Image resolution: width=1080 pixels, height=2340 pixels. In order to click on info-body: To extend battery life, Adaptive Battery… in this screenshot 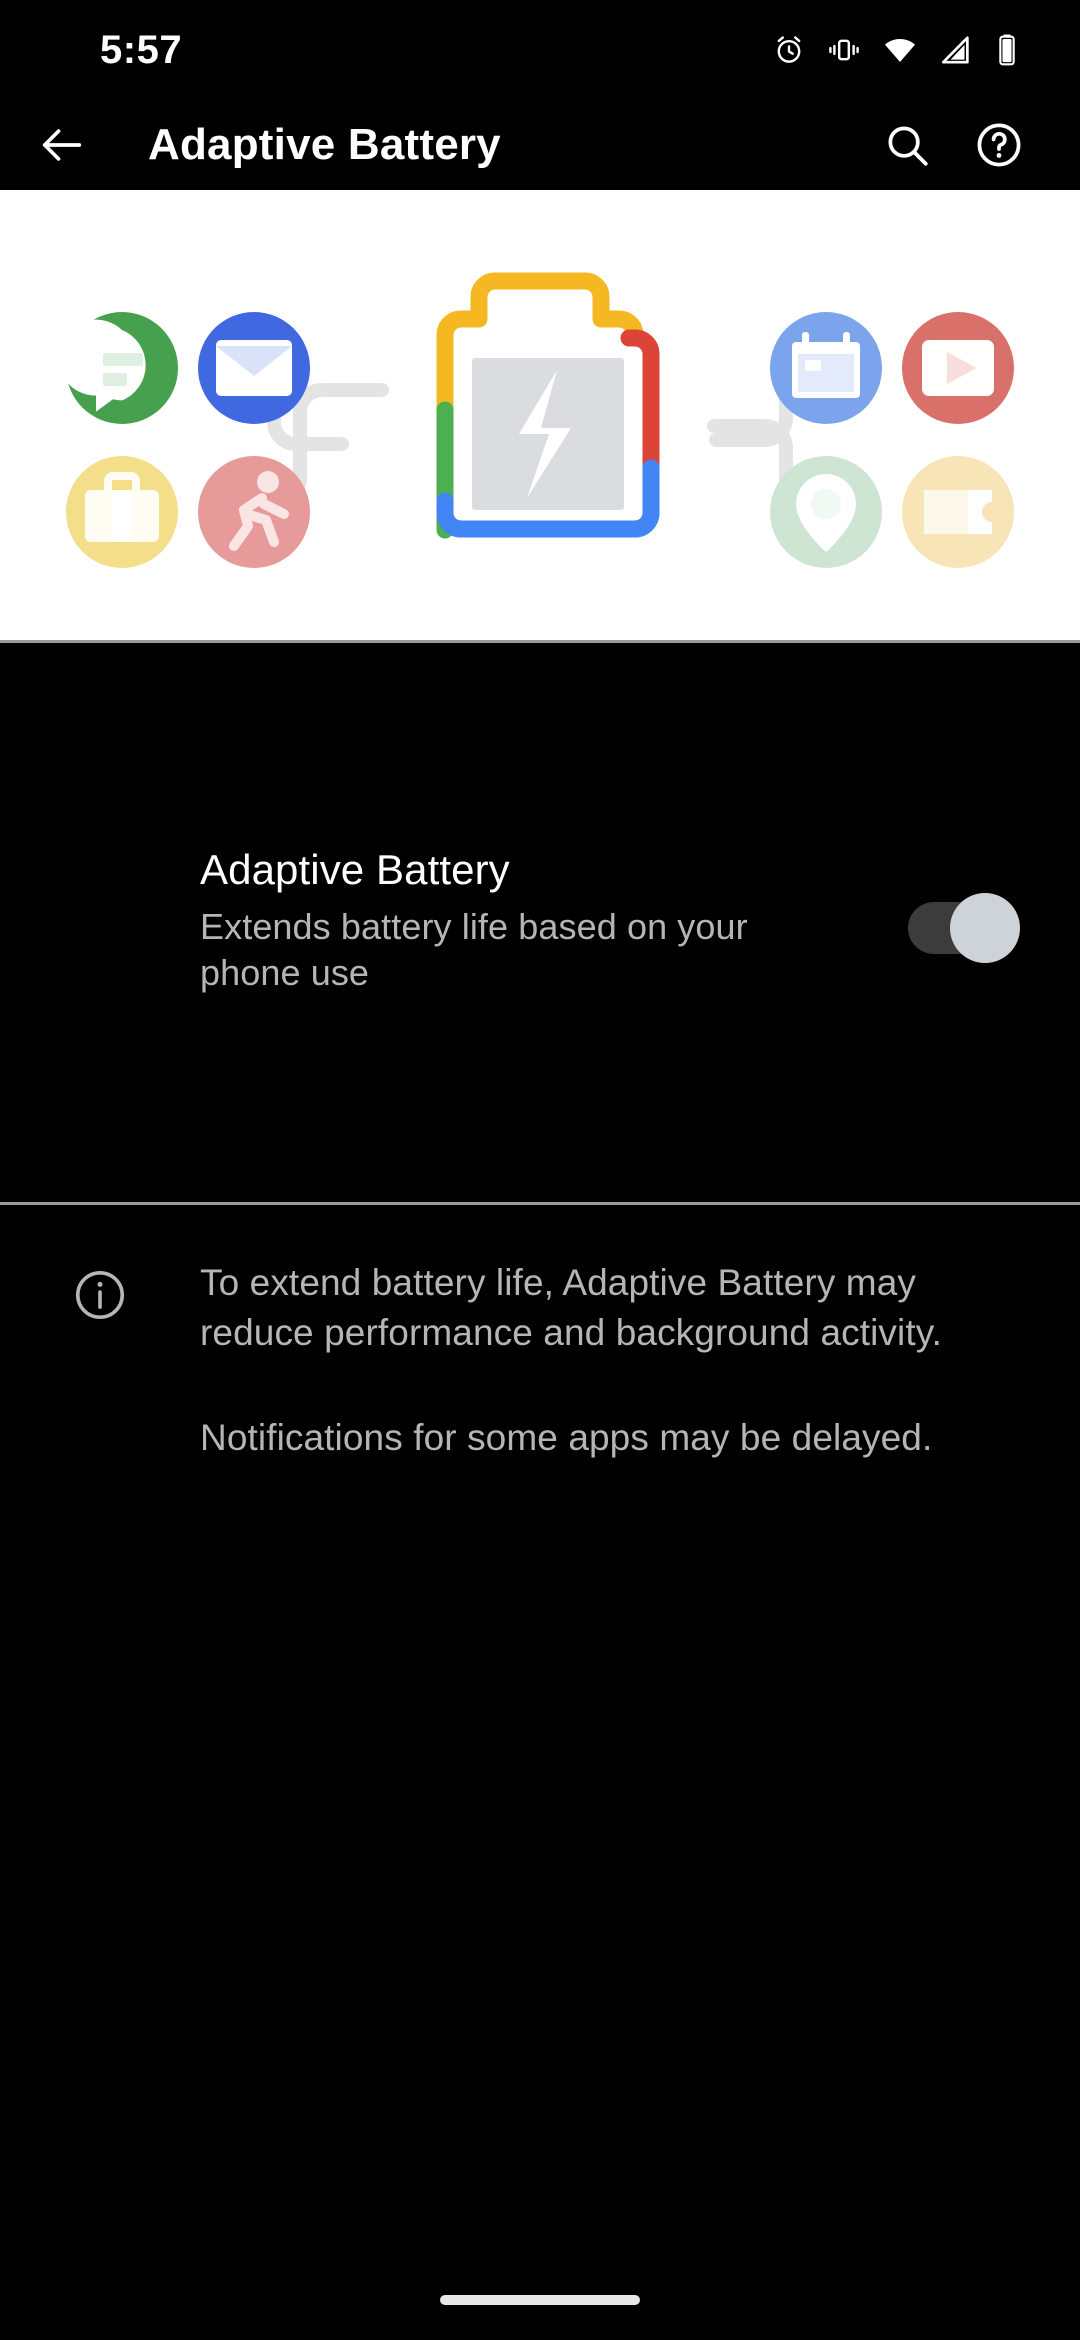, I will do `click(540, 1332)`.